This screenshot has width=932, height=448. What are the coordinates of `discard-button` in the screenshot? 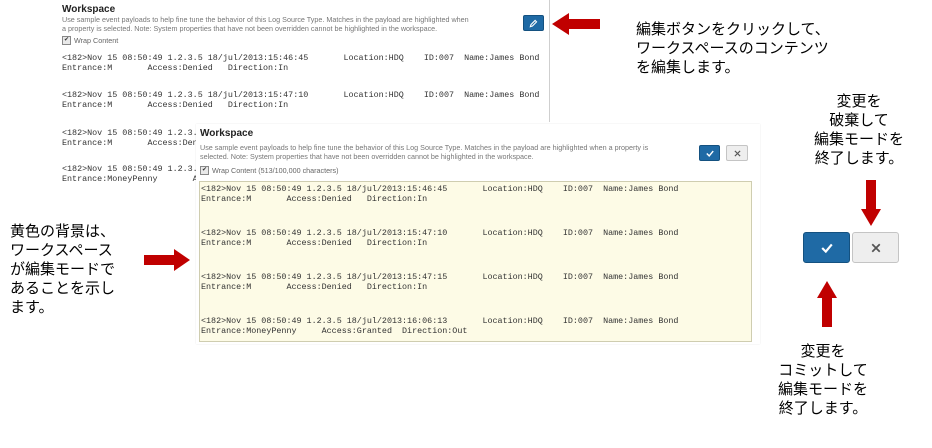 It's located at (737, 153).